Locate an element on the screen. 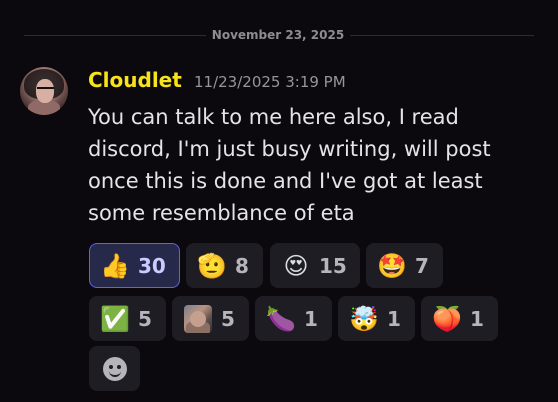 Image resolution: width=558 pixels, height=402 pixels. message-timestamp: 11/23/2025 3:19 PM is located at coordinates (270, 82).